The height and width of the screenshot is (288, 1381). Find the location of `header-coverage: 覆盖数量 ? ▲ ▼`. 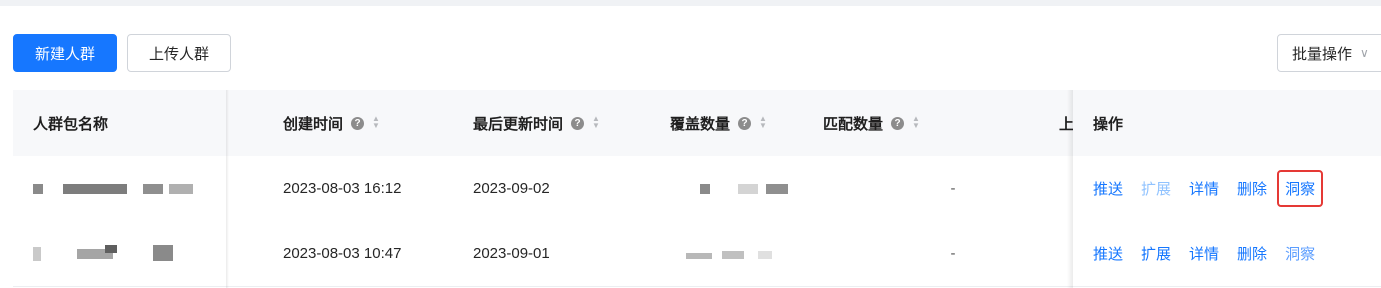

header-coverage: 覆盖数量 ? ▲ ▼ is located at coordinates (718, 123).